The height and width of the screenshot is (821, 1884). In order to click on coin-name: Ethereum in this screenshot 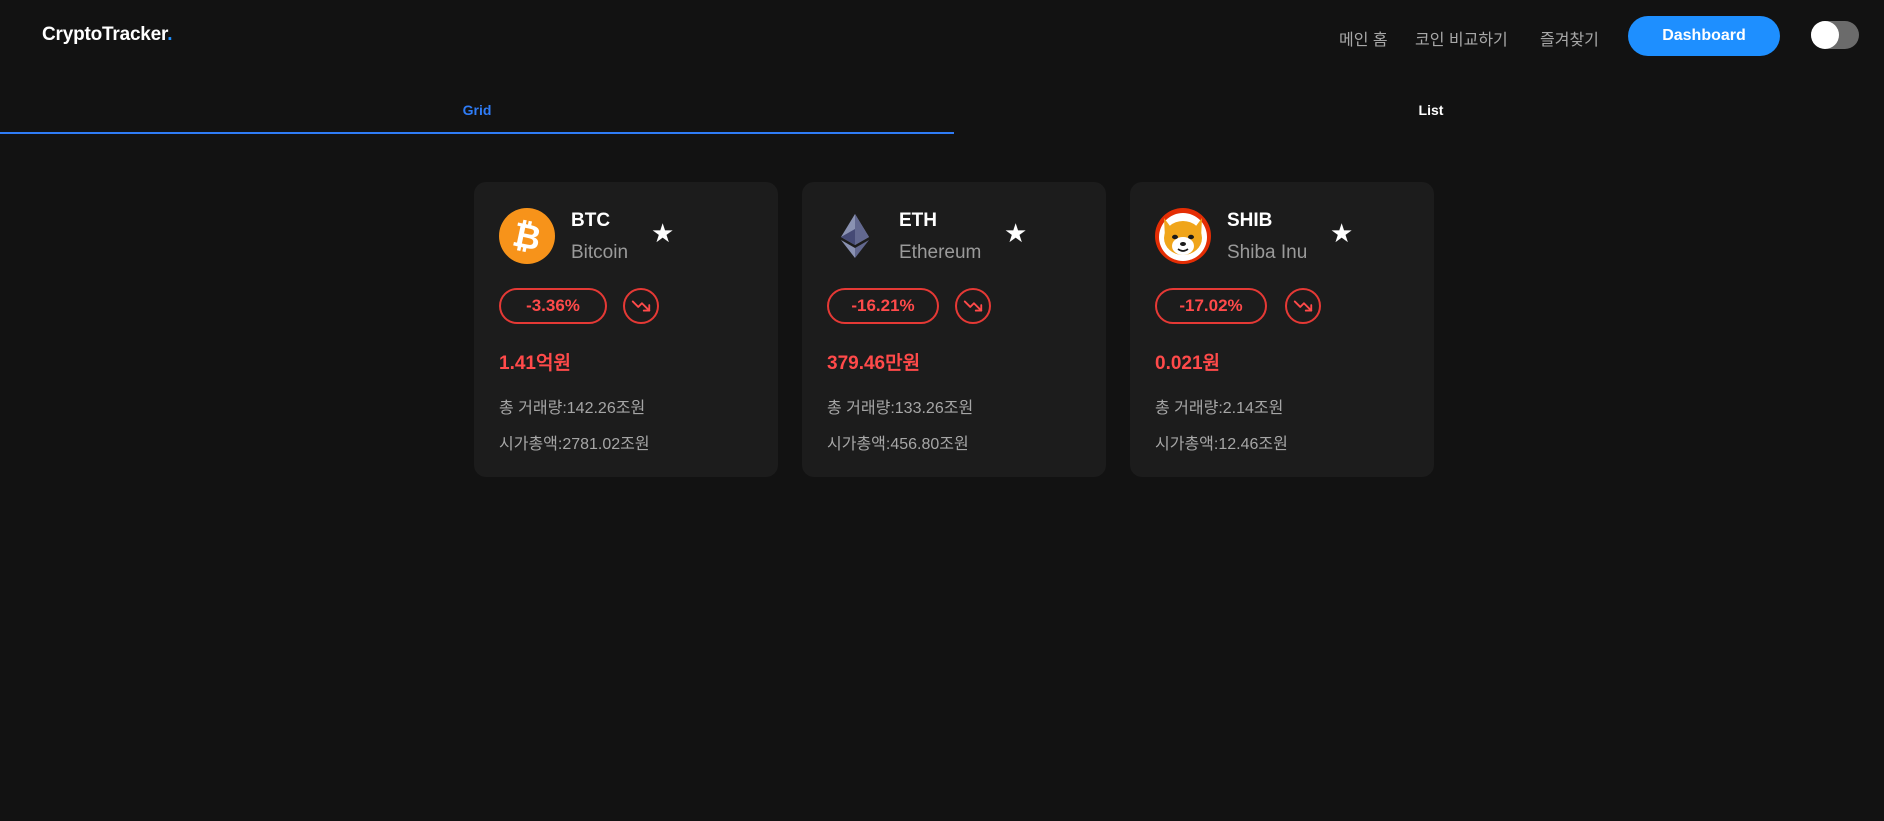, I will do `click(940, 252)`.